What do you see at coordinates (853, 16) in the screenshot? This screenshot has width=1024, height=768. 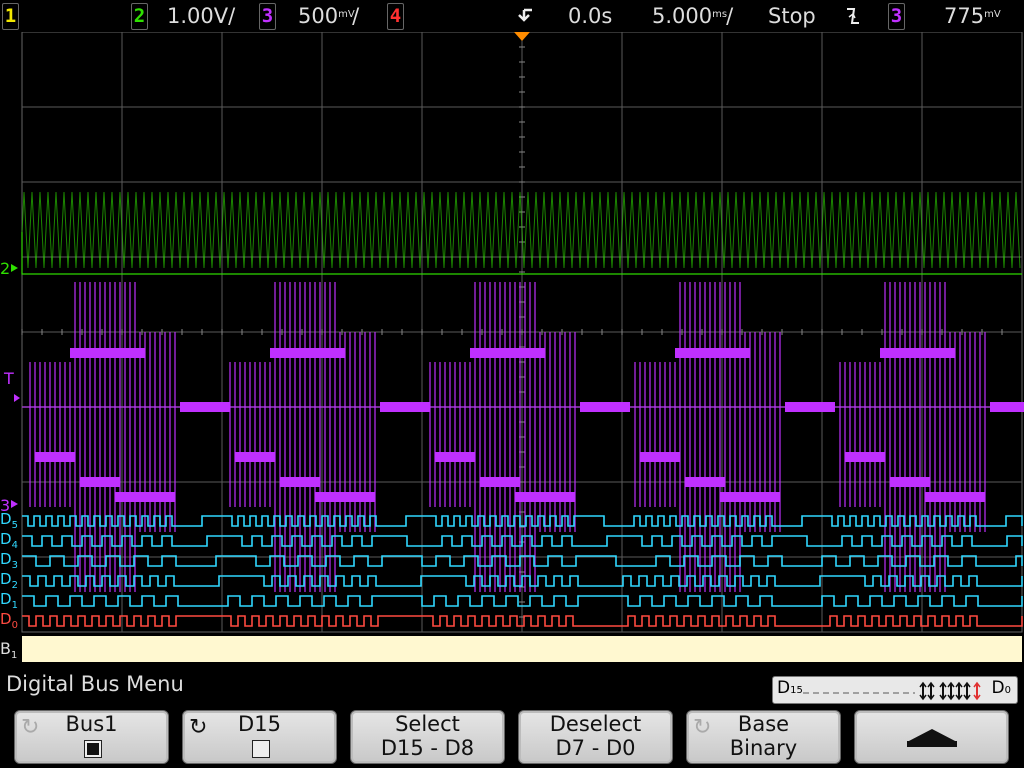 I see `falling-edge-icon` at bounding box center [853, 16].